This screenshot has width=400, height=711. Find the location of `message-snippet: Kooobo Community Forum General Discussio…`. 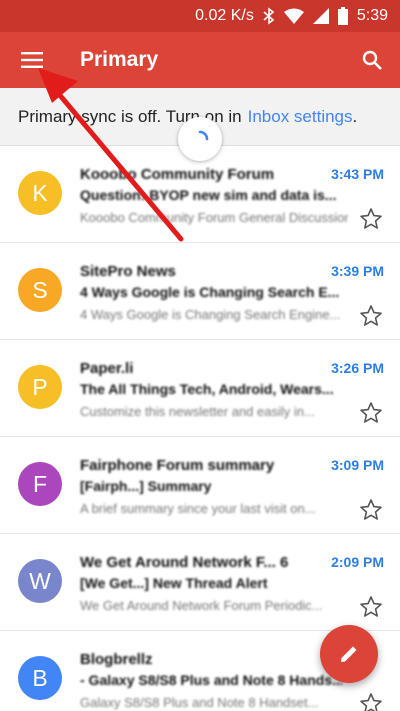

message-snippet: Kooobo Community Forum General Discussio… is located at coordinates (214, 217).